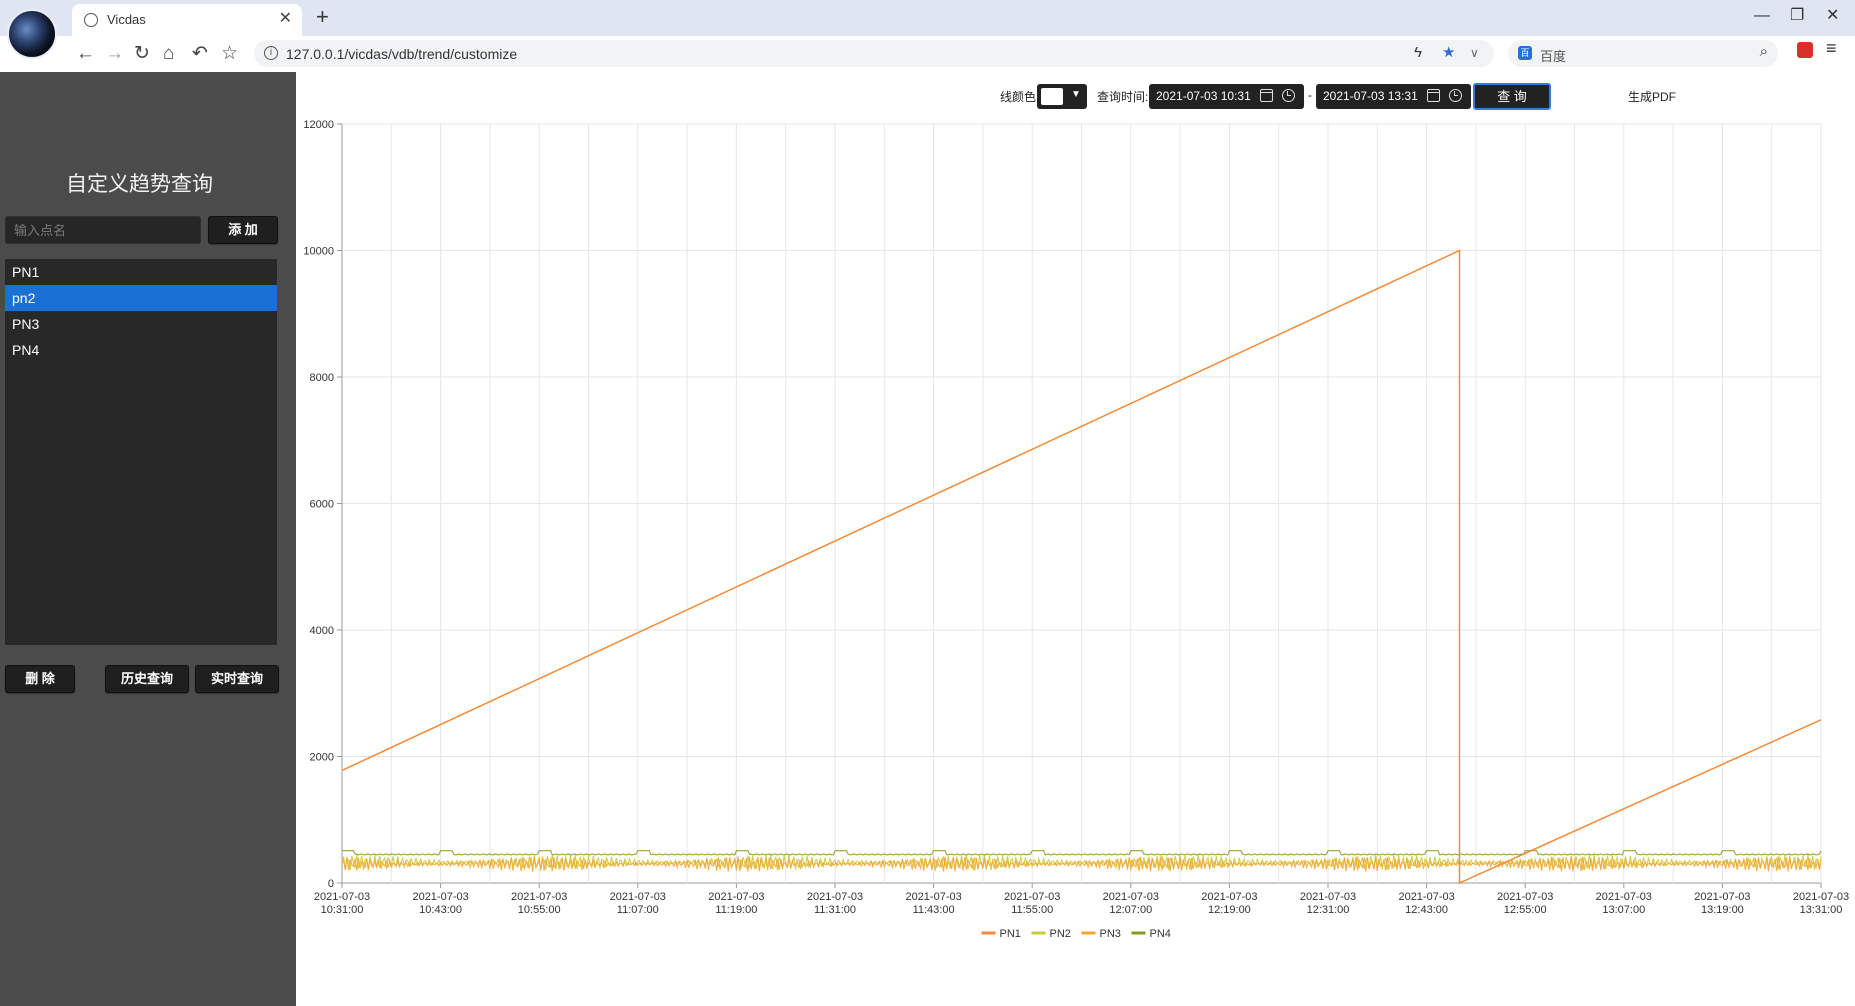 This screenshot has width=1855, height=1006. Describe the element at coordinates (1643, 53) in the screenshot. I see `search-box: 百 百度 ⌕` at that location.